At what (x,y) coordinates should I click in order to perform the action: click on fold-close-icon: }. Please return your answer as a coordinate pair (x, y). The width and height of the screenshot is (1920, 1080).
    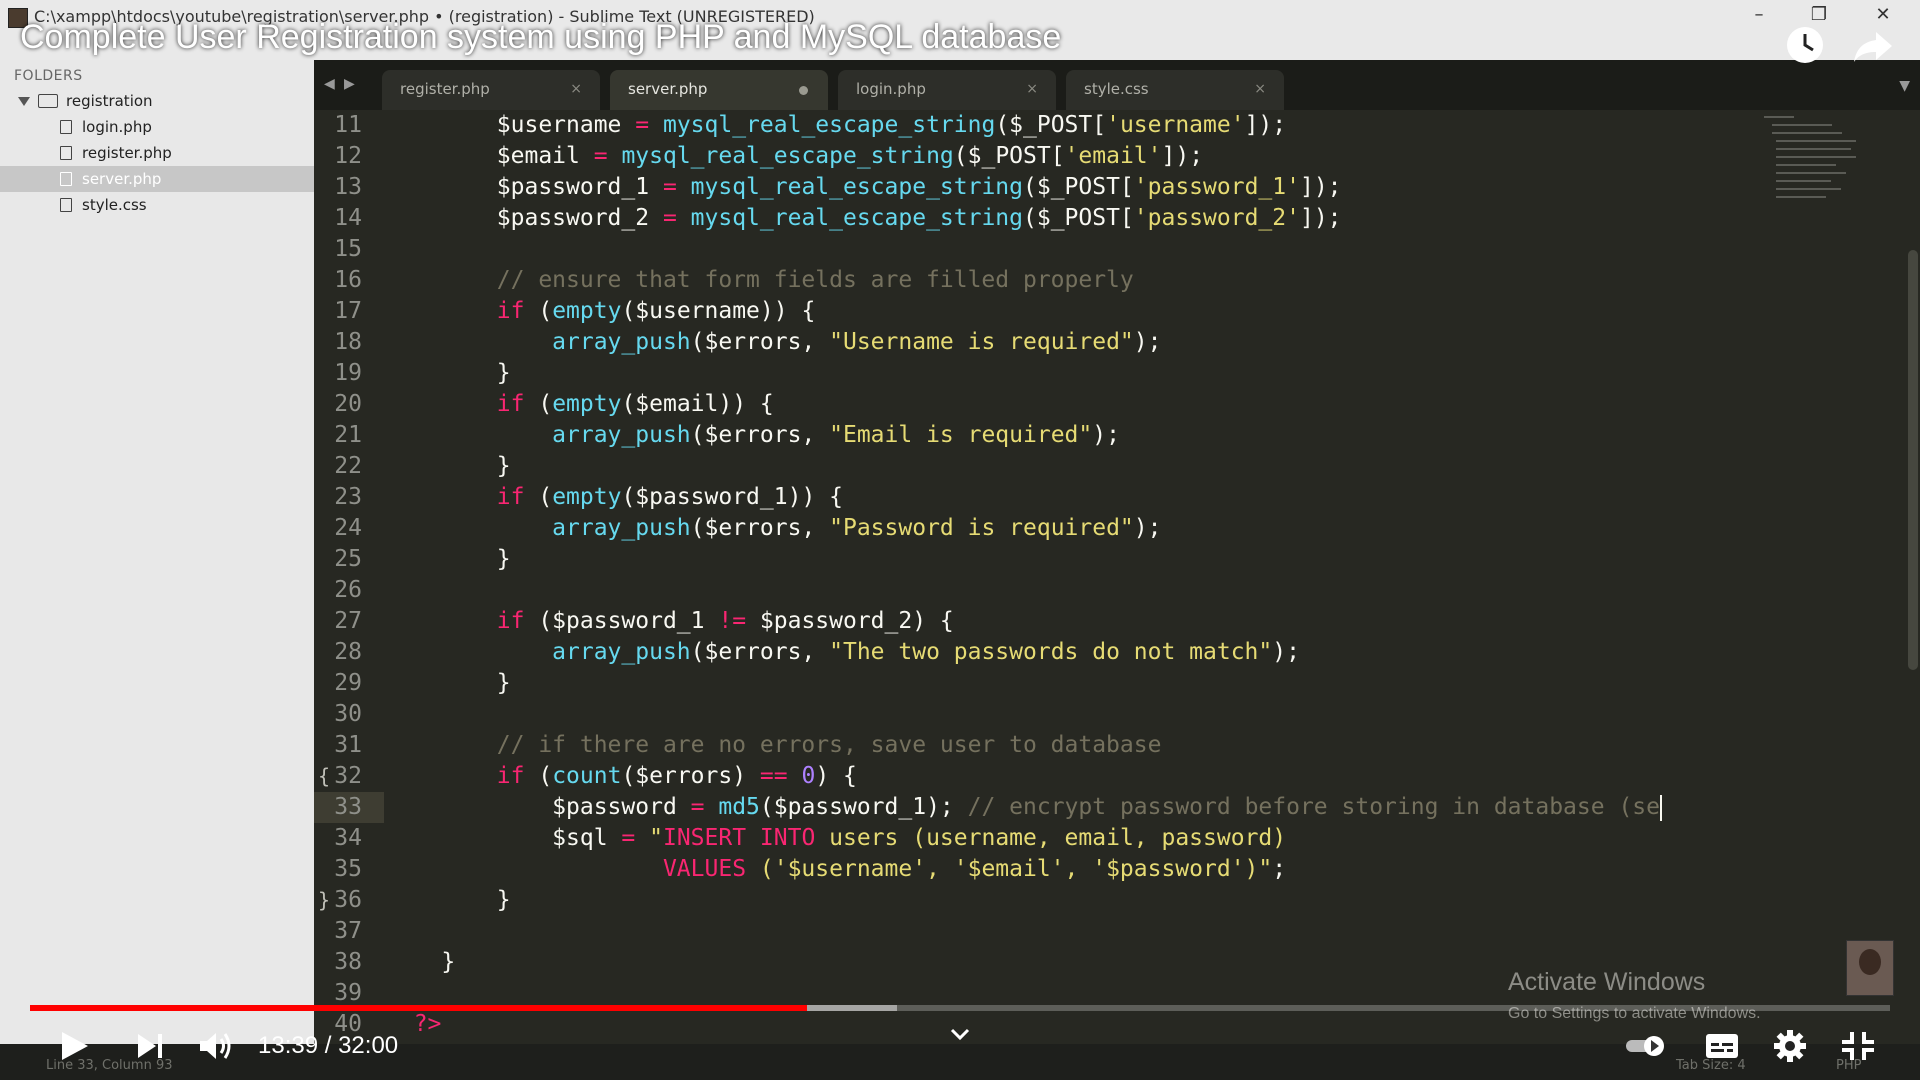
    Looking at the image, I should click on (324, 900).